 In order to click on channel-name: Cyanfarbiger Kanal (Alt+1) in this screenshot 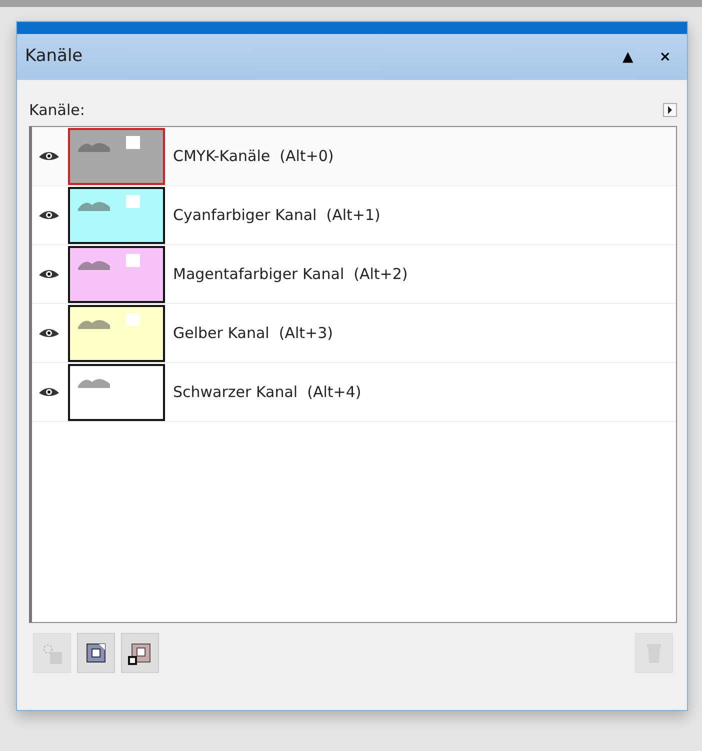, I will do `click(276, 215)`.